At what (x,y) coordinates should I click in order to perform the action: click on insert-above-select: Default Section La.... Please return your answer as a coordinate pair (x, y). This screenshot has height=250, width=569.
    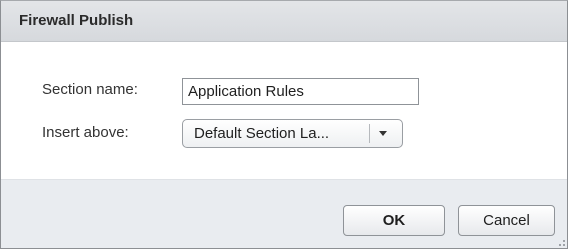
    Looking at the image, I should click on (292, 133).